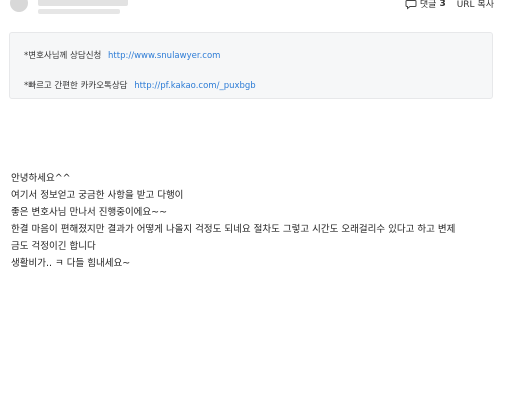 This screenshot has height=401, width=505. What do you see at coordinates (53, 246) in the screenshot?
I see `post-line: 금도 걱정이긴 합니다` at bounding box center [53, 246].